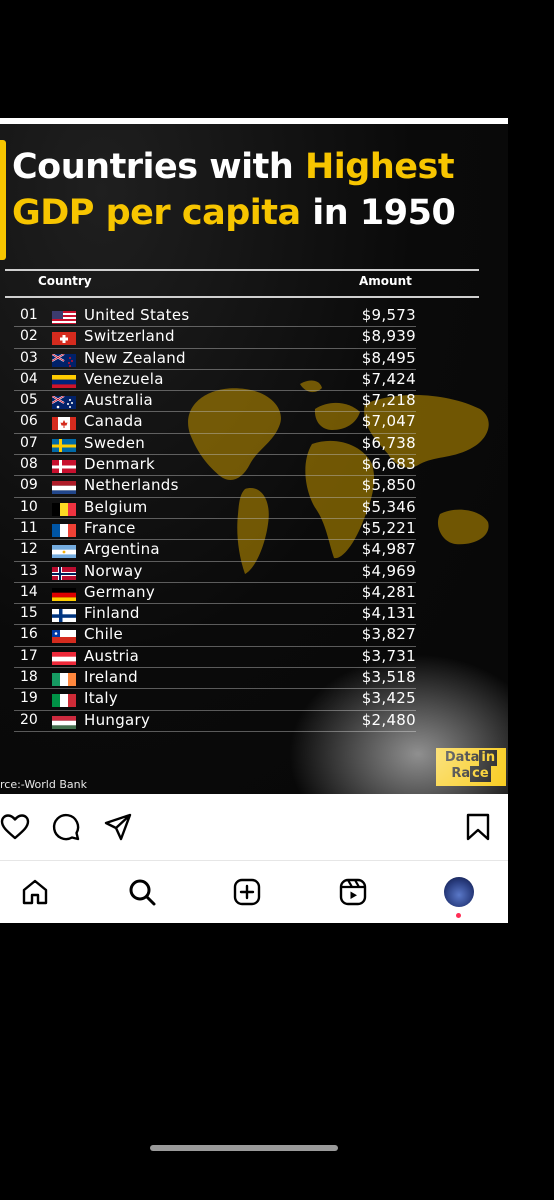  What do you see at coordinates (35, 892) in the screenshot?
I see `home-icon` at bounding box center [35, 892].